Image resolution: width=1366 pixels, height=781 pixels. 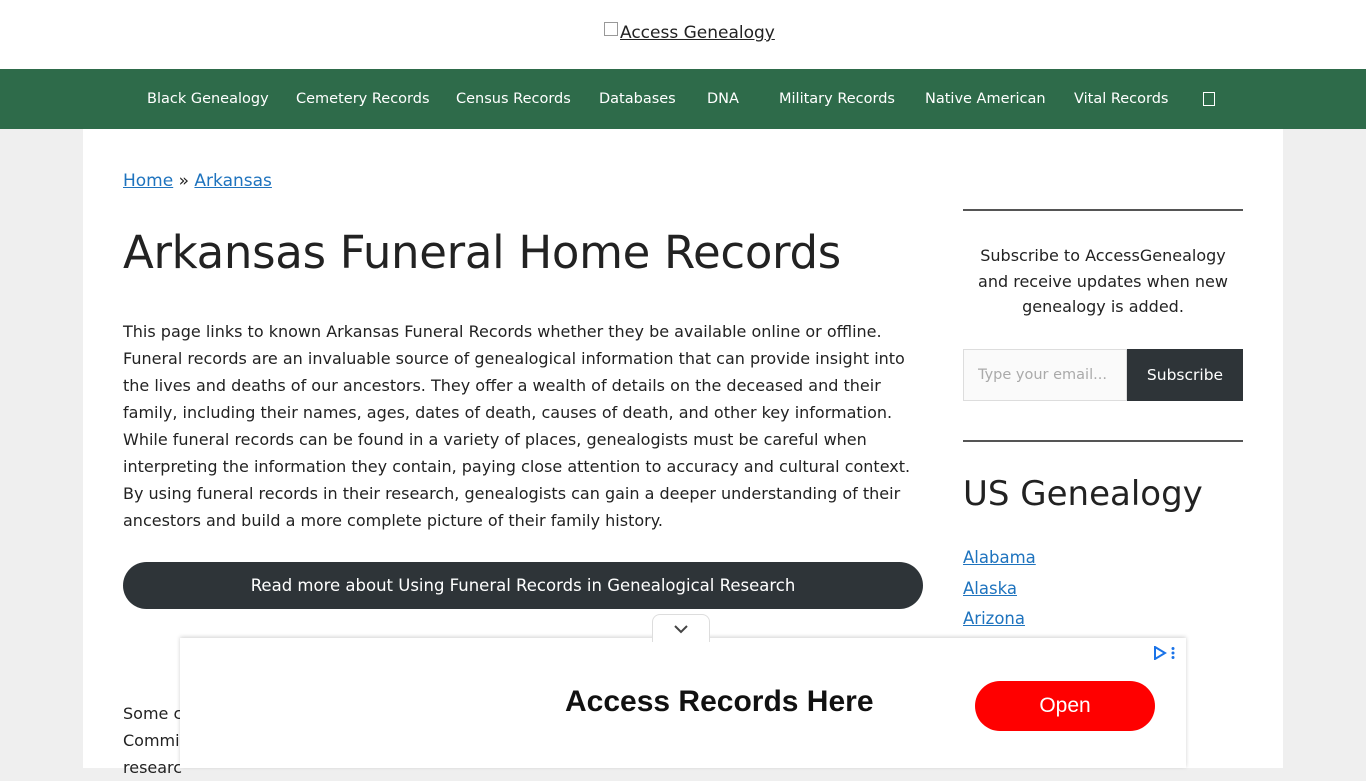 I want to click on ad-open-button: Open, so click(x=1065, y=706).